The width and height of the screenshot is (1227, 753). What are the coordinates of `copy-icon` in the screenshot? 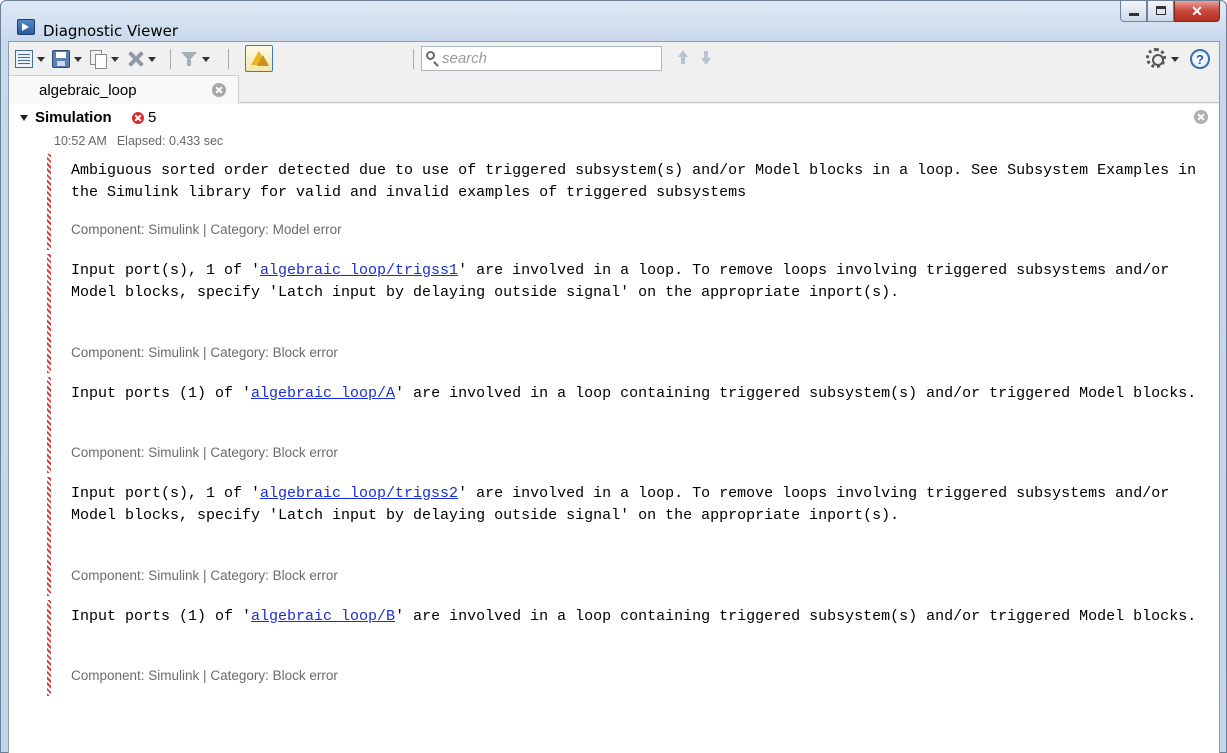 It's located at (98, 59).